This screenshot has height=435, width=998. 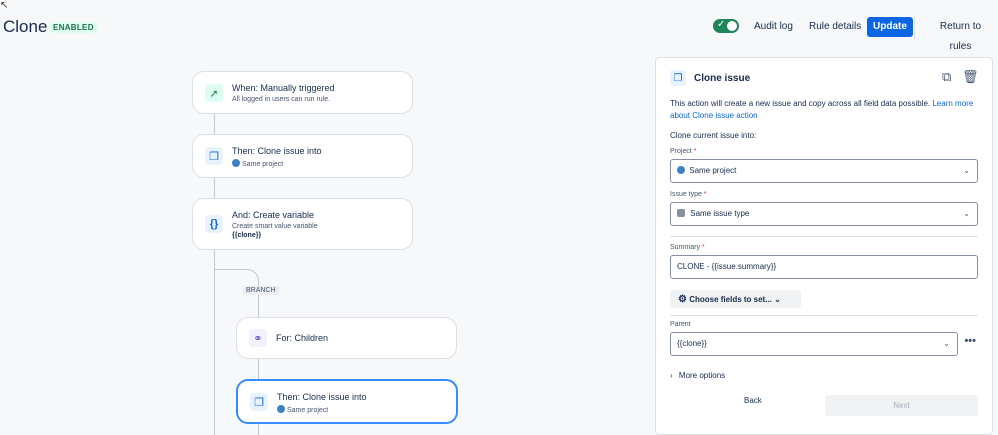 What do you see at coordinates (680, 324) in the screenshot?
I see `parent-label: Parent` at bounding box center [680, 324].